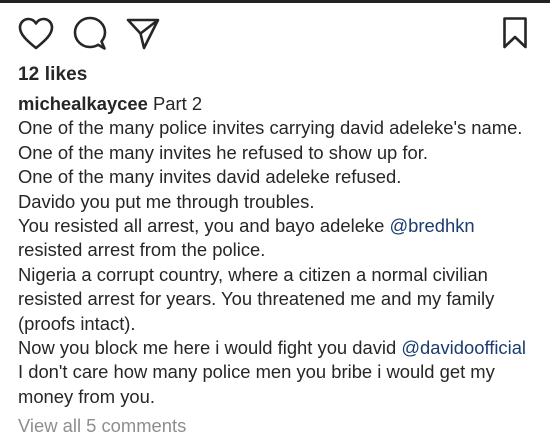  Describe the element at coordinates (431, 225) in the screenshot. I see `mention-link-bredhkn: @bredhkn` at that location.